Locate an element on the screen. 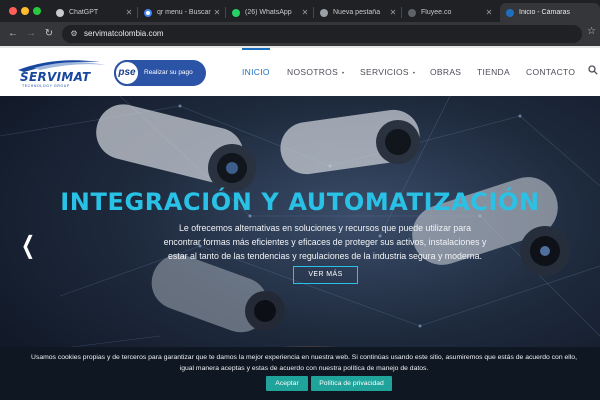 The image size is (600, 400). nav-nosotros: NOSOTROS • is located at coordinates (315, 72).